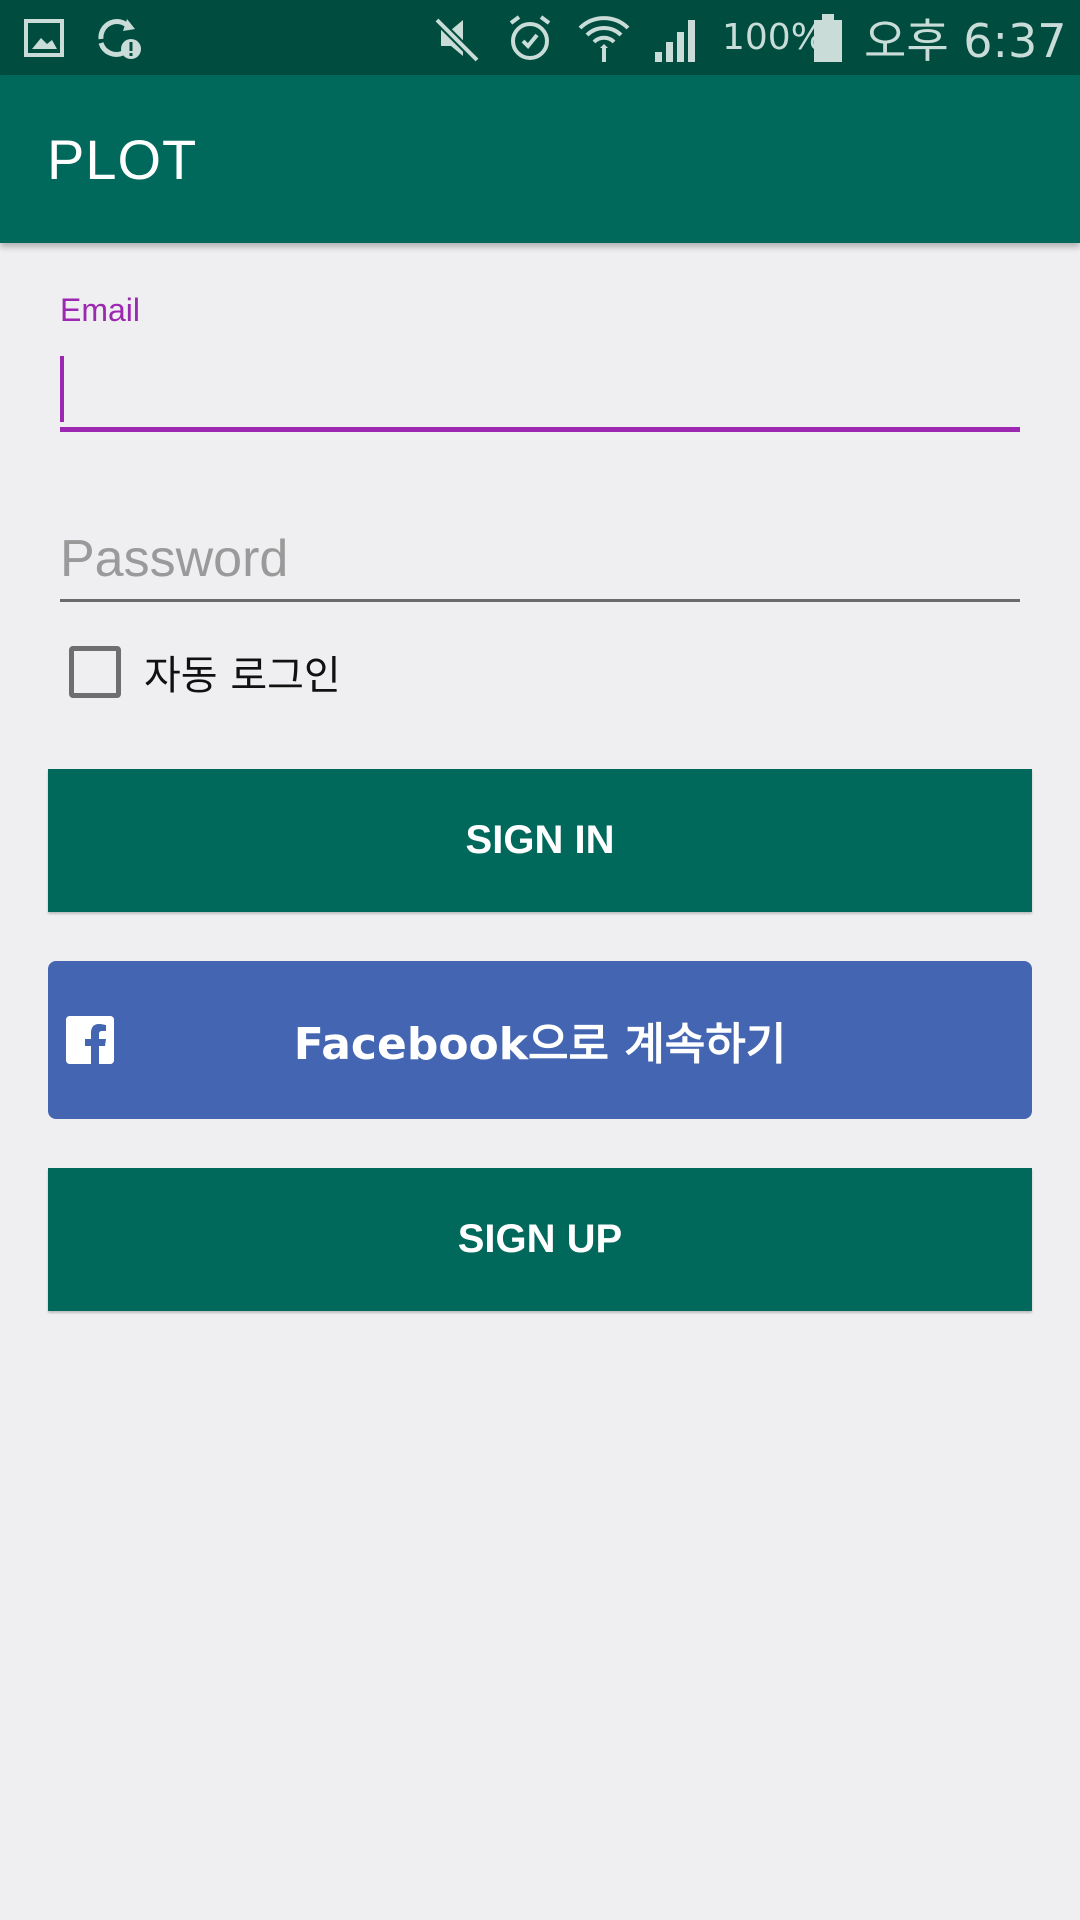 The width and height of the screenshot is (1080, 1920). I want to click on status-bar: 100% 오후 6:37, so click(540, 37).